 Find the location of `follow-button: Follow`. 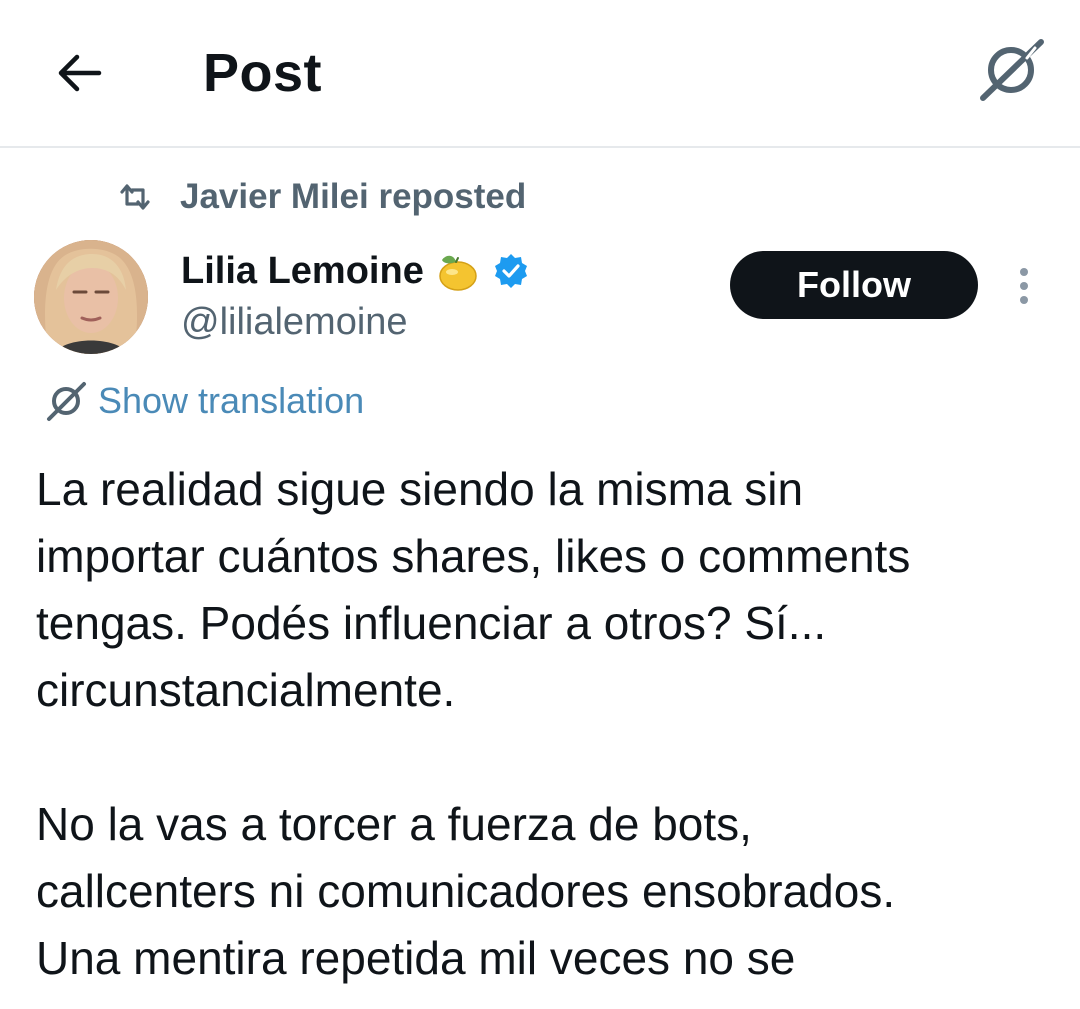

follow-button: Follow is located at coordinates (854, 285).